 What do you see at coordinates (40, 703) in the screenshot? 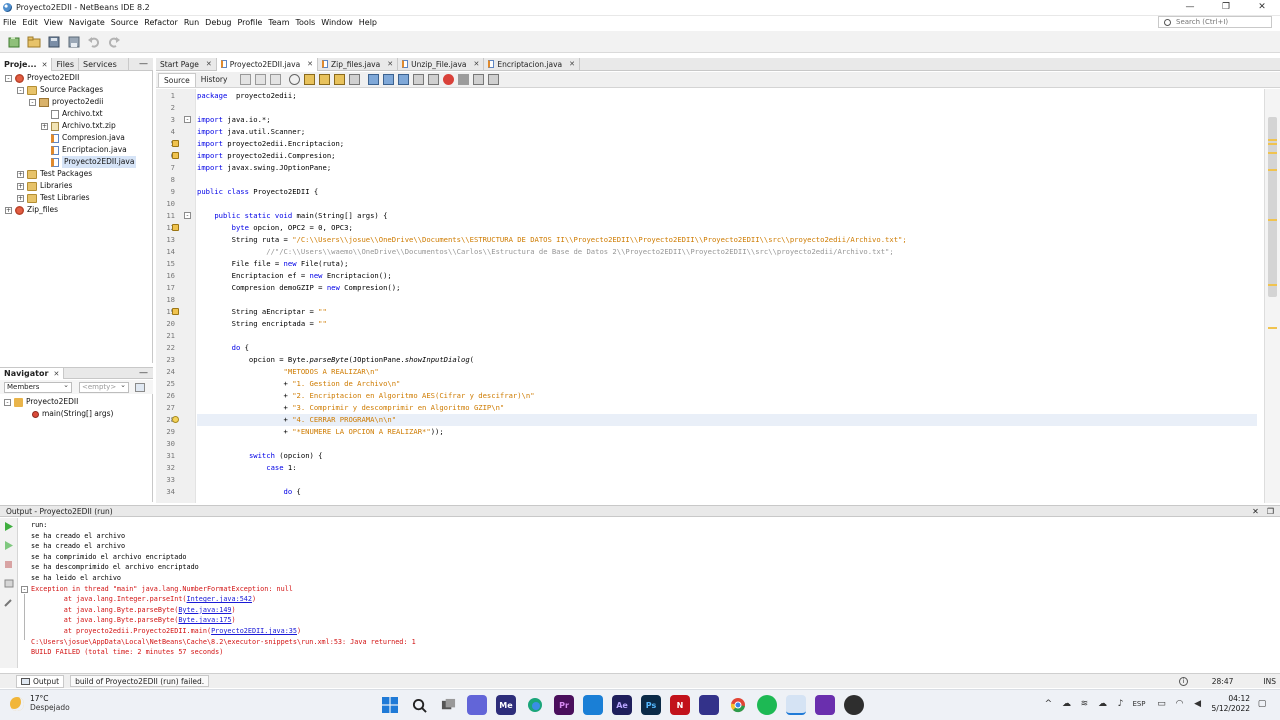
I see `weather-widget: 17°C Despejado` at bounding box center [40, 703].